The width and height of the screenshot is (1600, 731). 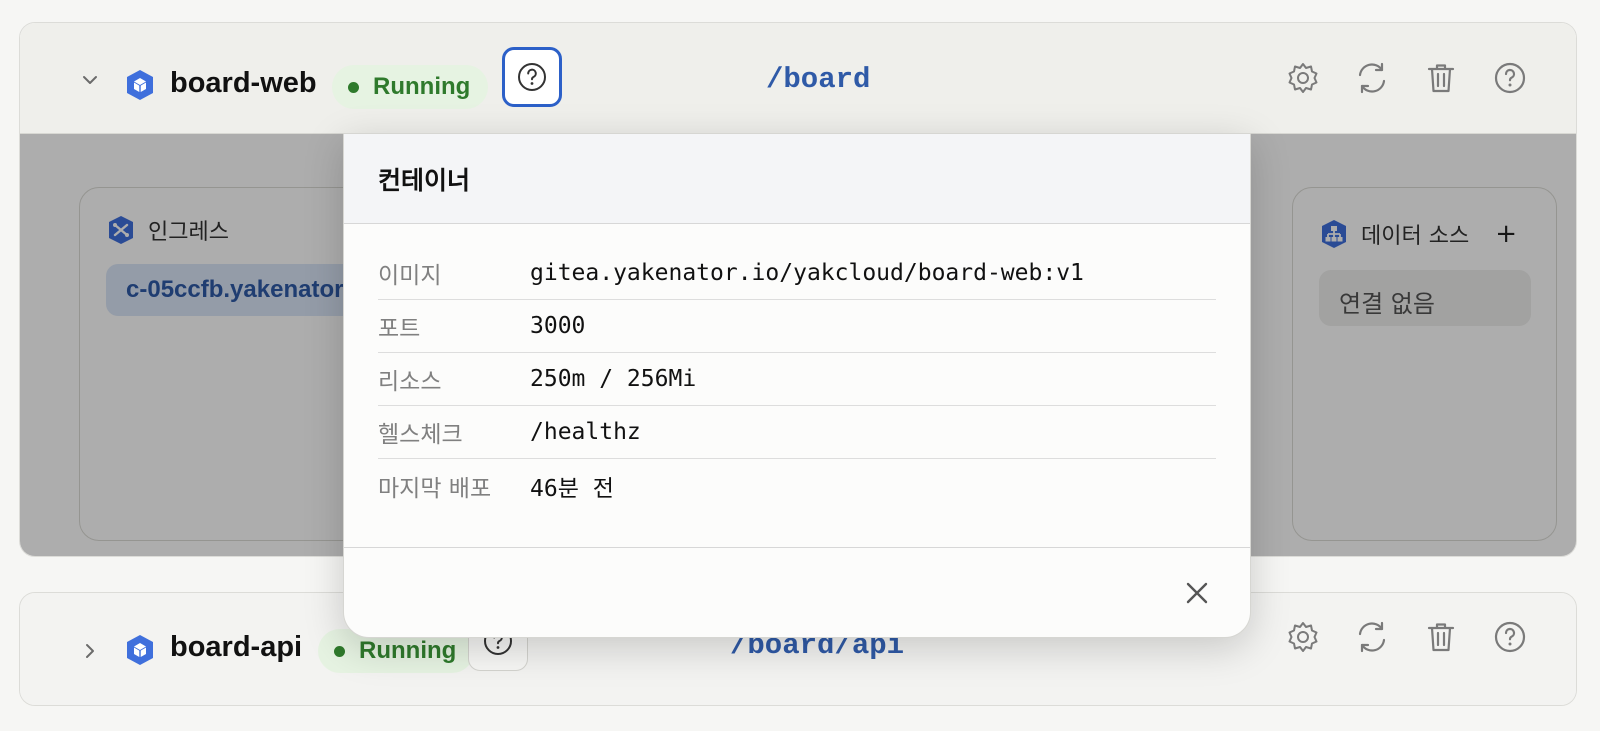 I want to click on service-name: board-api, so click(x=236, y=647).